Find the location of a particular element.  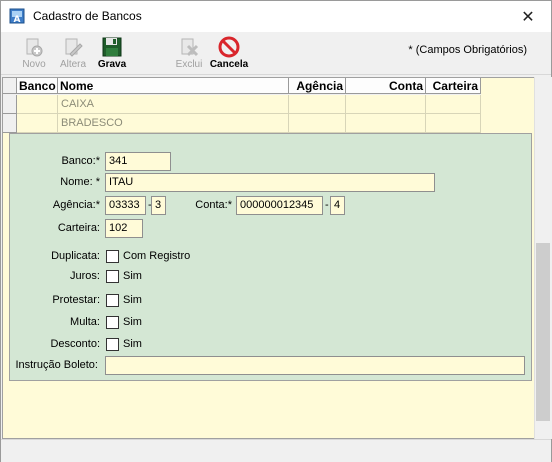

window-title: Cadastro de Bancos is located at coordinates (87, 16).